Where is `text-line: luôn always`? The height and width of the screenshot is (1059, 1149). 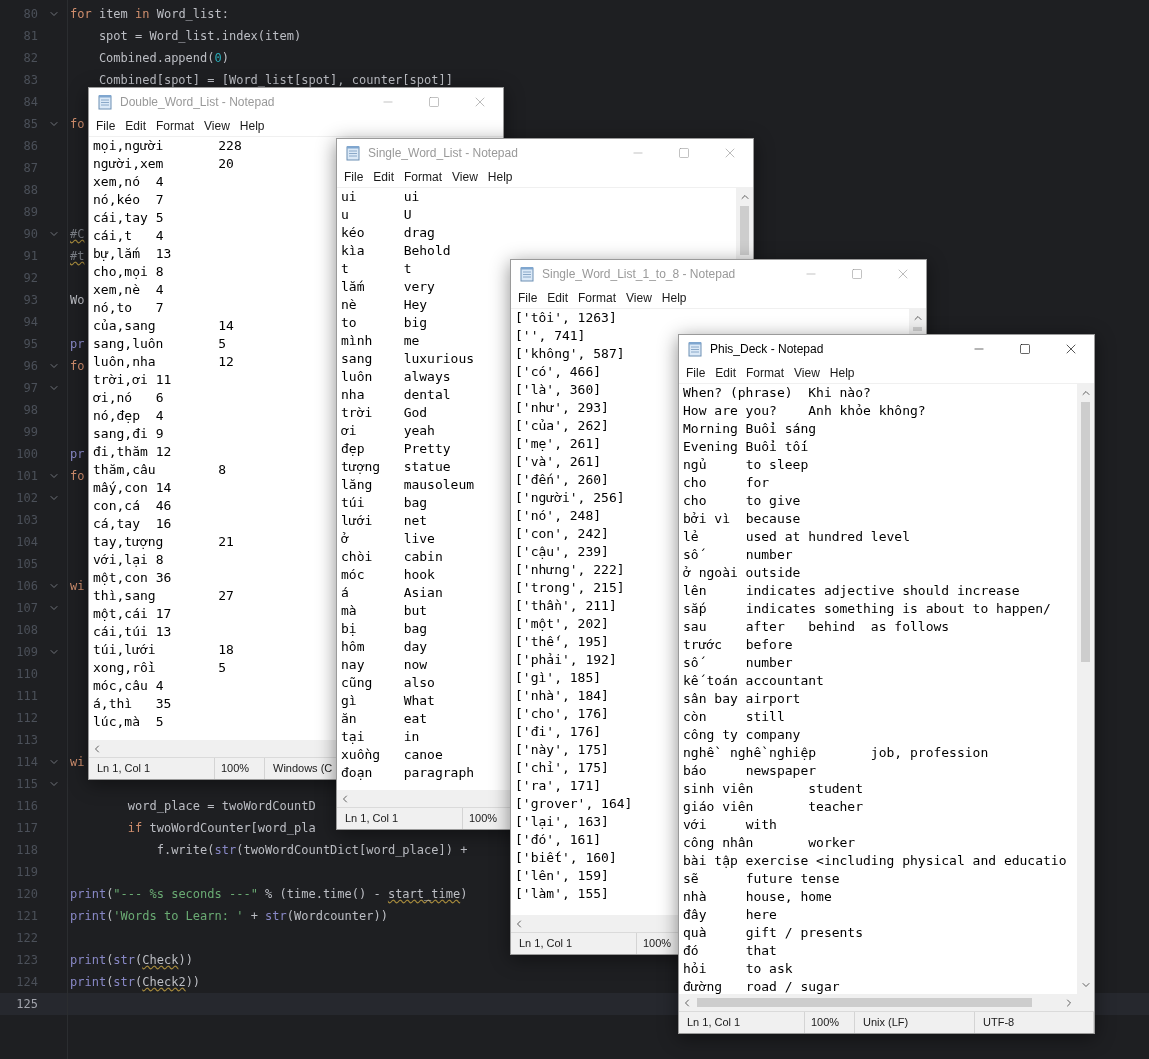 text-line: luôn always is located at coordinates (396, 377).